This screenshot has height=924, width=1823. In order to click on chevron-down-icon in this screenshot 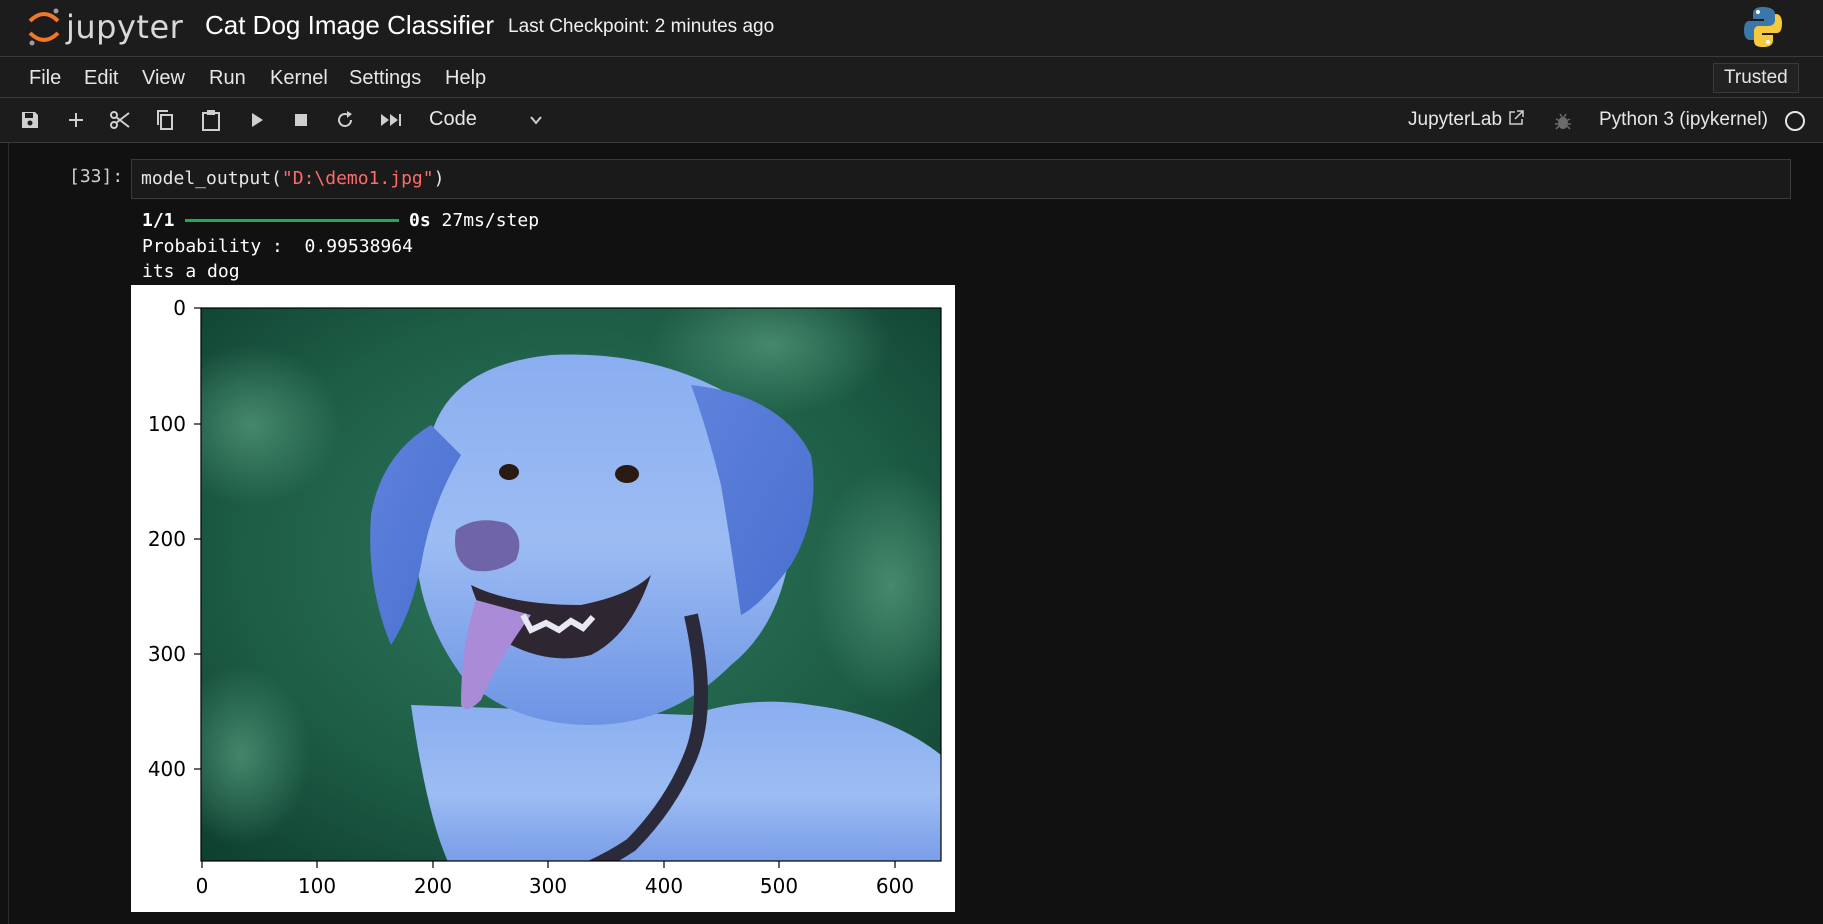, I will do `click(536, 120)`.